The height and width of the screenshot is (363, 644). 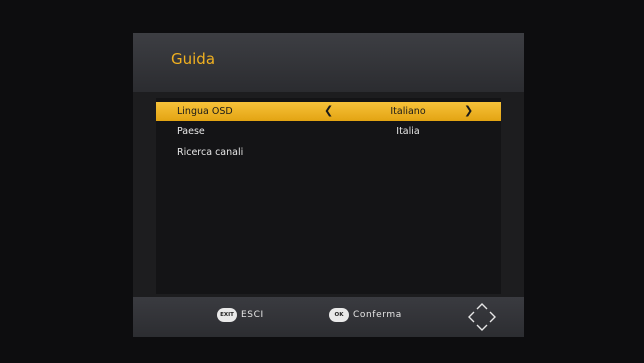 I want to click on exit-key-icon: EXIT, so click(x=227, y=315).